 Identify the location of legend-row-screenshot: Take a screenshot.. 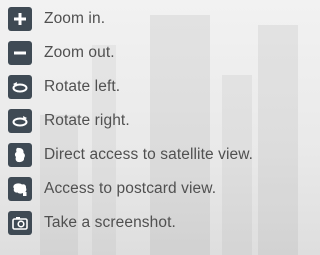
(130, 223).